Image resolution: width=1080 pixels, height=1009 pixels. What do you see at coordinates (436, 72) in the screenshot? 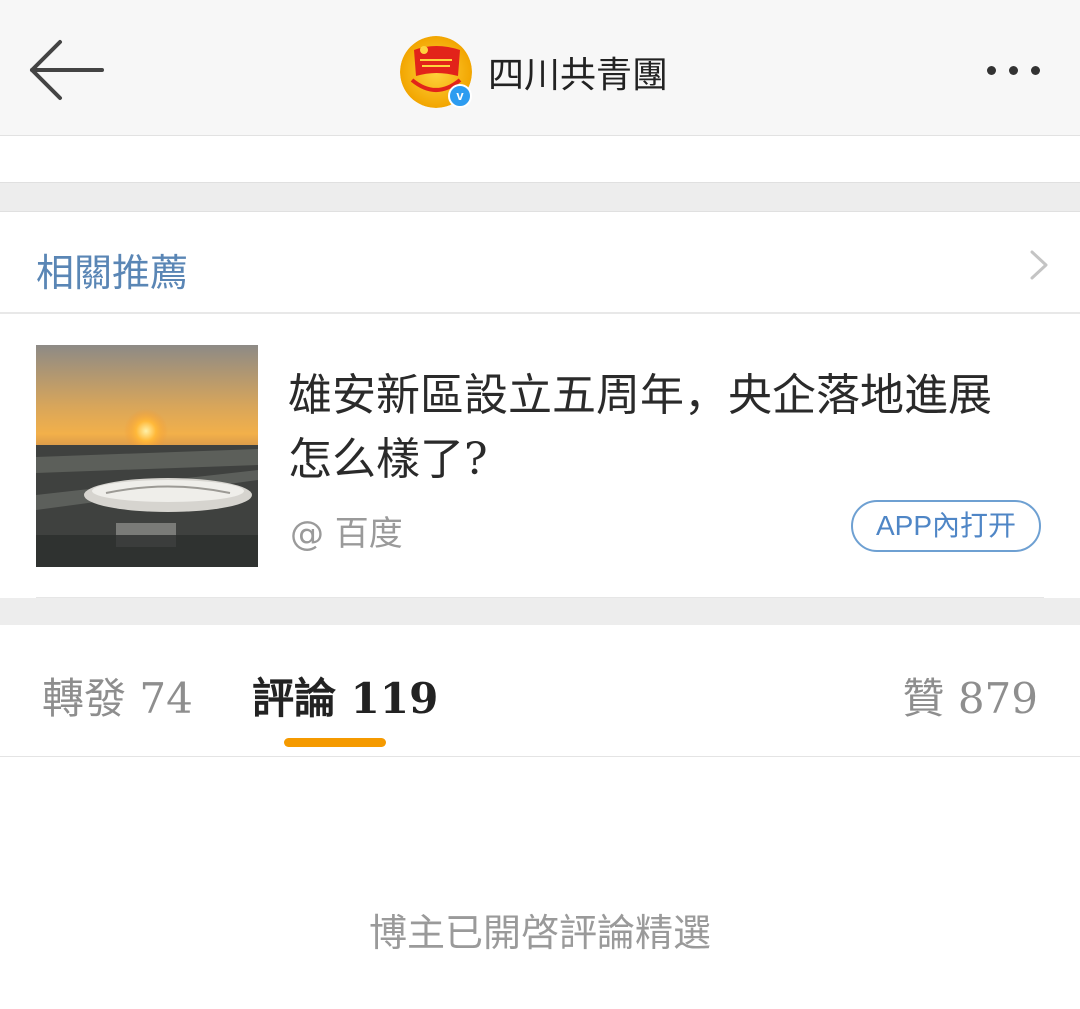
I see `avatar: v` at bounding box center [436, 72].